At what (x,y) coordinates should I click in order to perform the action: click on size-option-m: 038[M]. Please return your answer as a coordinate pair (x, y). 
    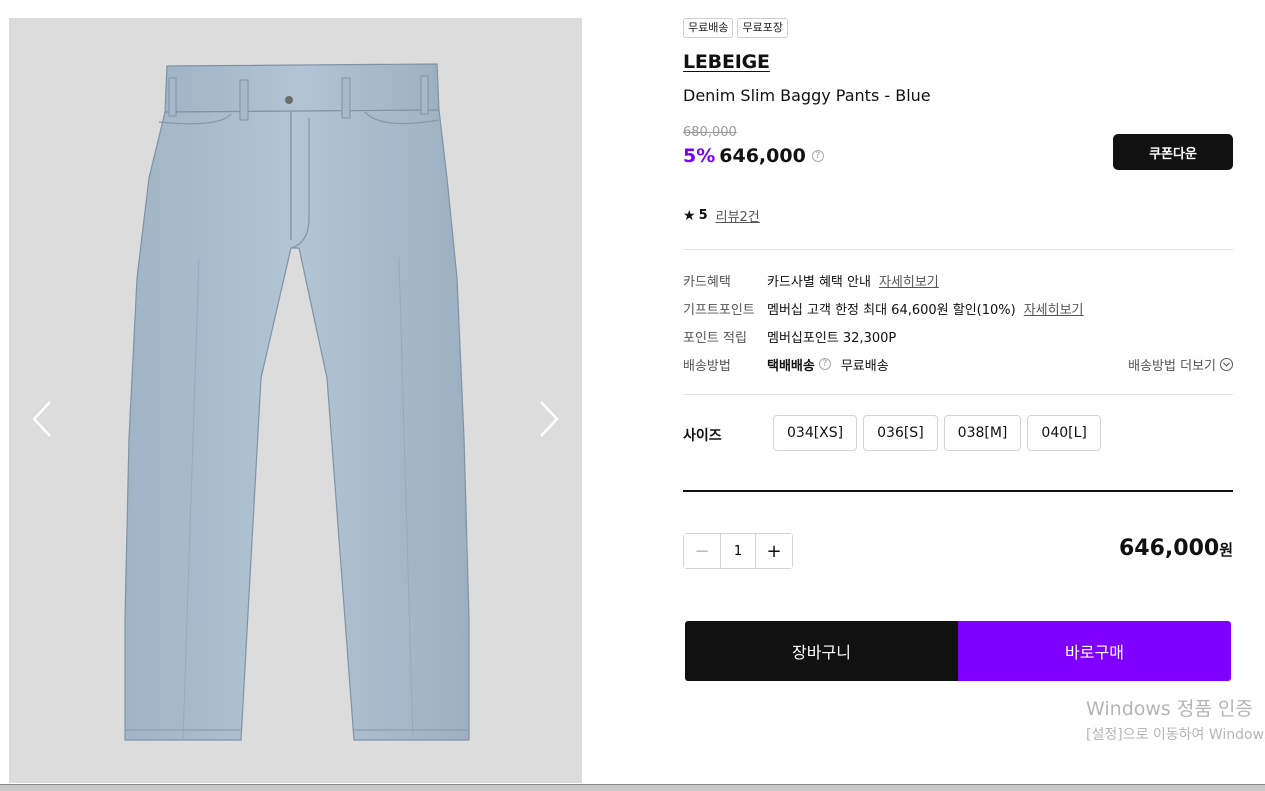
    Looking at the image, I should click on (982, 433).